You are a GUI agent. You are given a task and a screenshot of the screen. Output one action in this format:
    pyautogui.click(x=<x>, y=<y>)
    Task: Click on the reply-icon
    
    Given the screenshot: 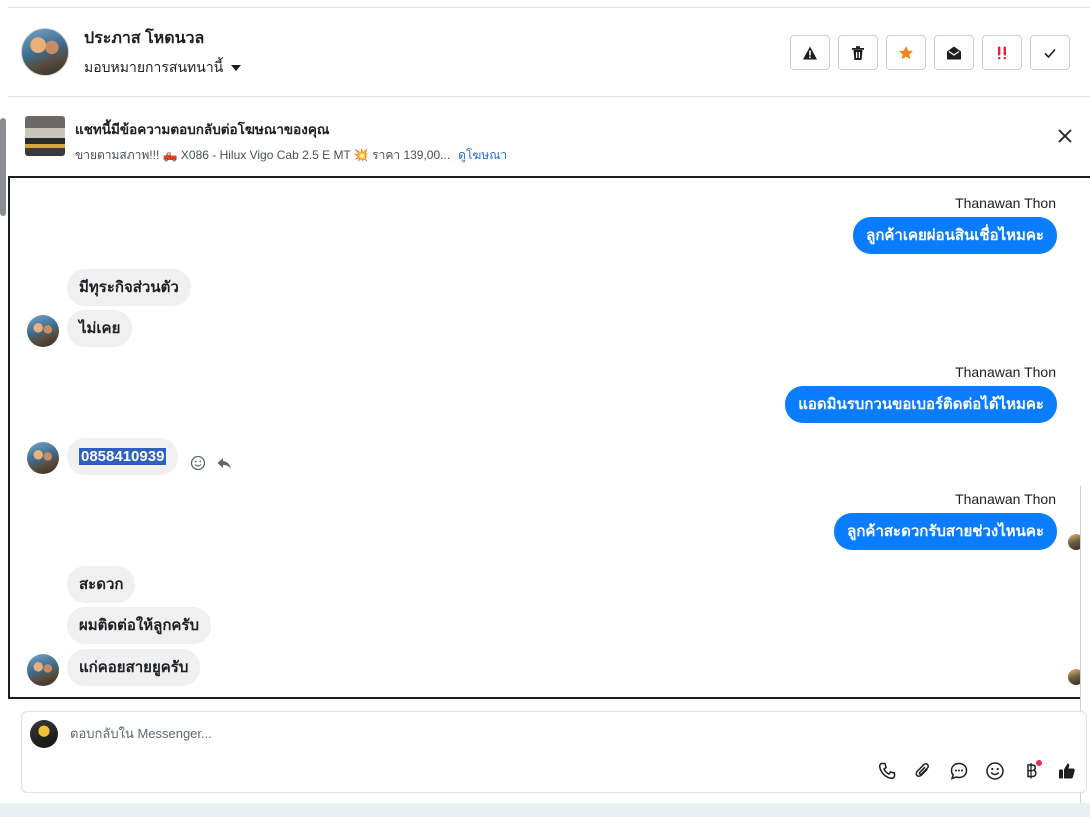 What is the action you would take?
    pyautogui.click(x=224, y=463)
    